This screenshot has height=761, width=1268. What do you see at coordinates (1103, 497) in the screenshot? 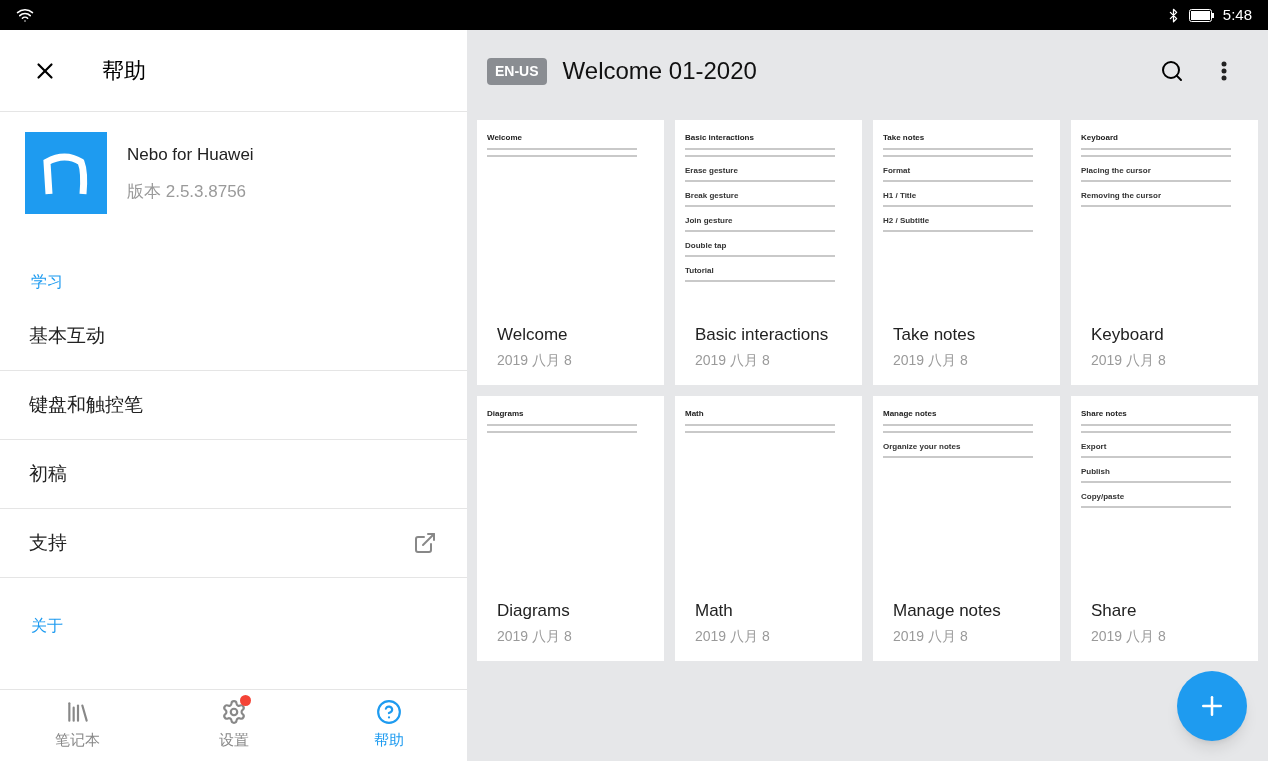
I see `preview-heading: Copy/paste` at bounding box center [1103, 497].